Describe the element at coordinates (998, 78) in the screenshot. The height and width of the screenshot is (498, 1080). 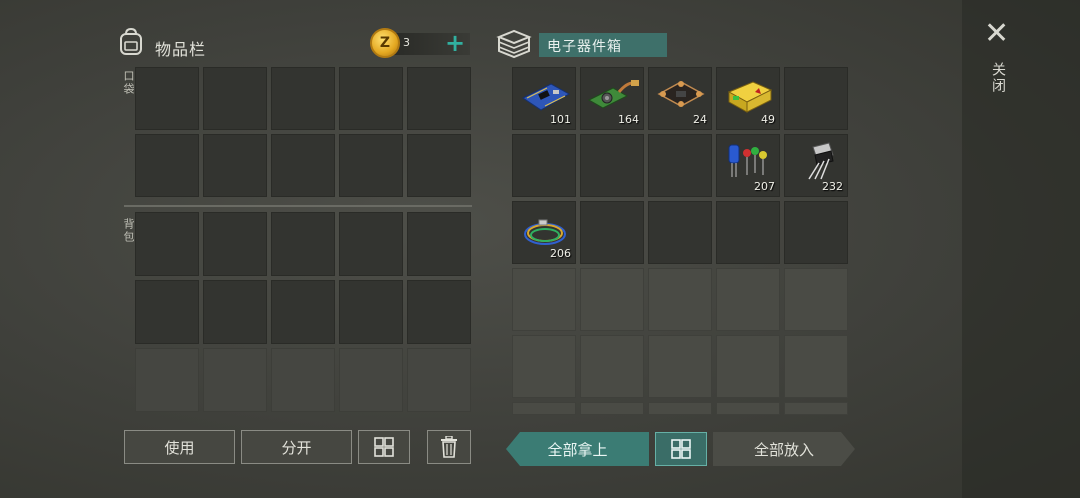
I see `close-label: 关闭` at that location.